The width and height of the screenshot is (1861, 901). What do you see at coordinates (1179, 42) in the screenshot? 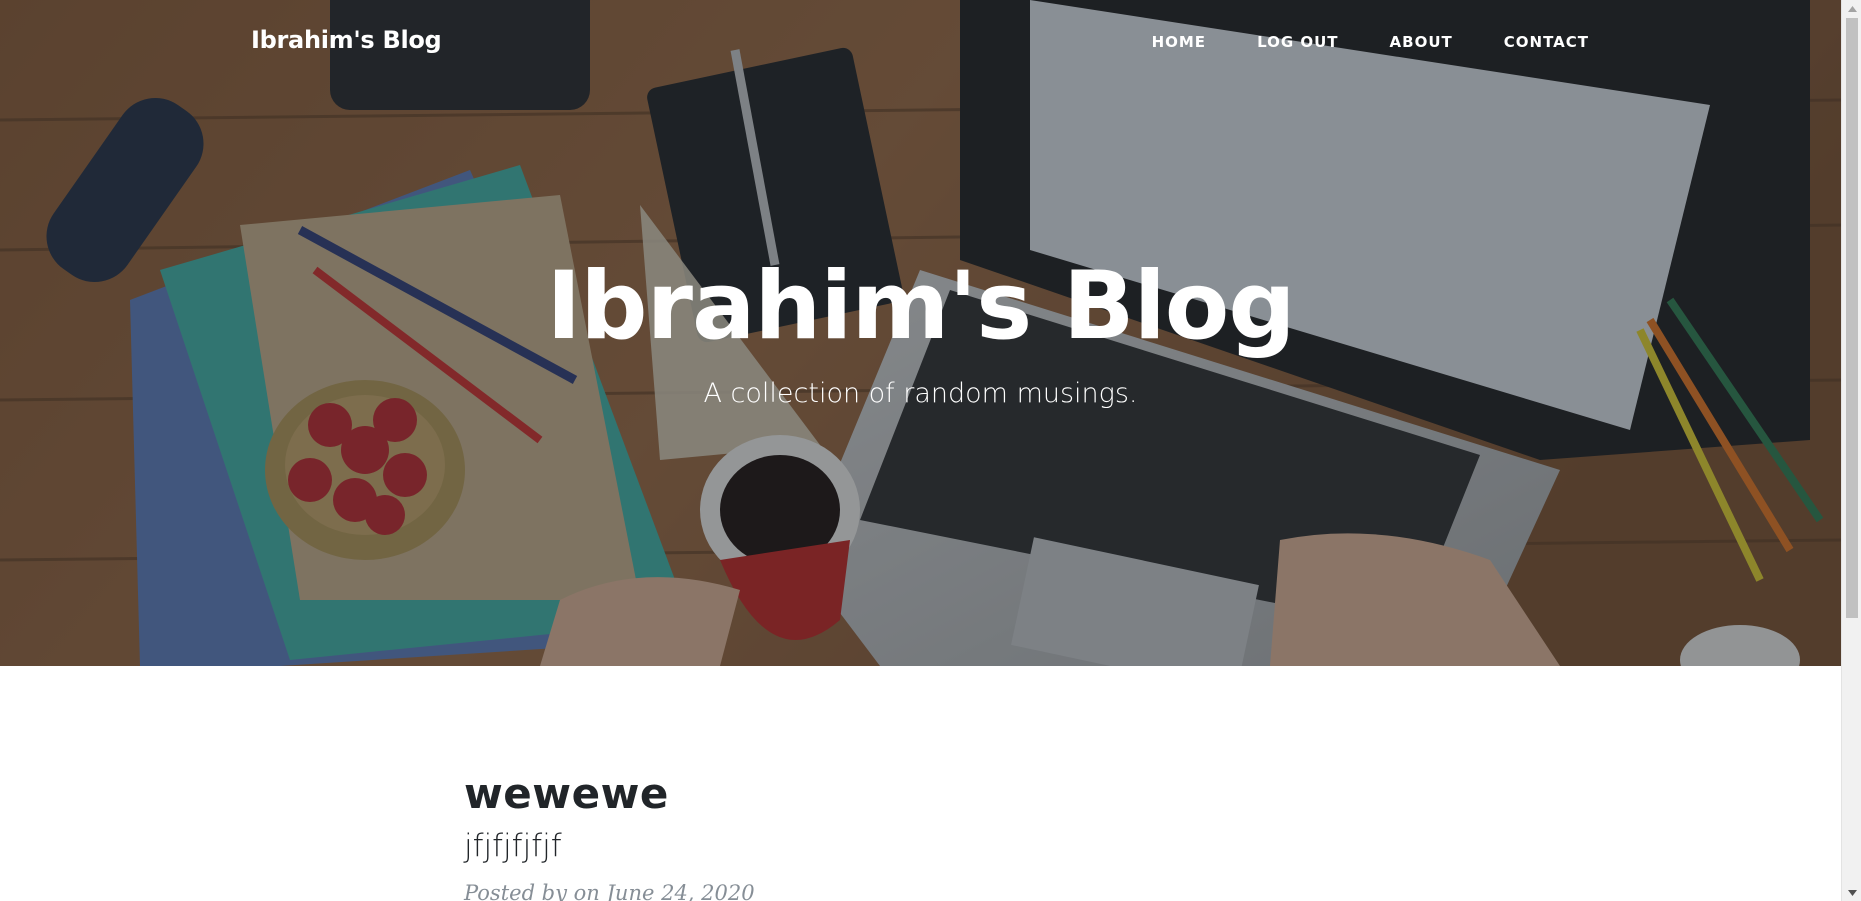
I see `nav-link-home: Home` at bounding box center [1179, 42].